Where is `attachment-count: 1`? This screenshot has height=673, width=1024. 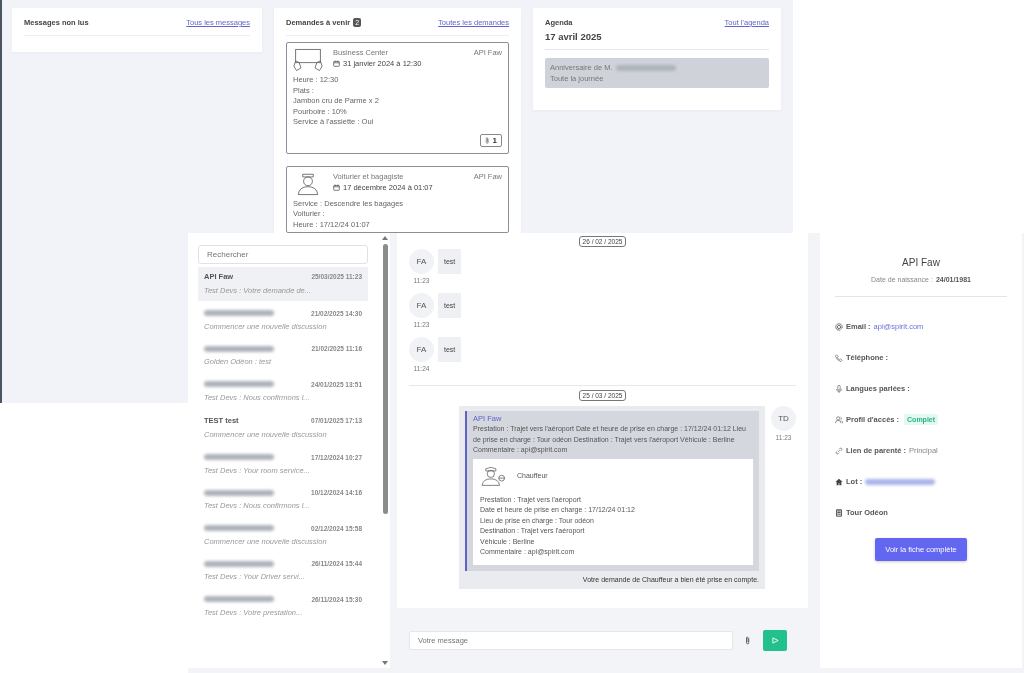 attachment-count: 1 is located at coordinates (490, 140).